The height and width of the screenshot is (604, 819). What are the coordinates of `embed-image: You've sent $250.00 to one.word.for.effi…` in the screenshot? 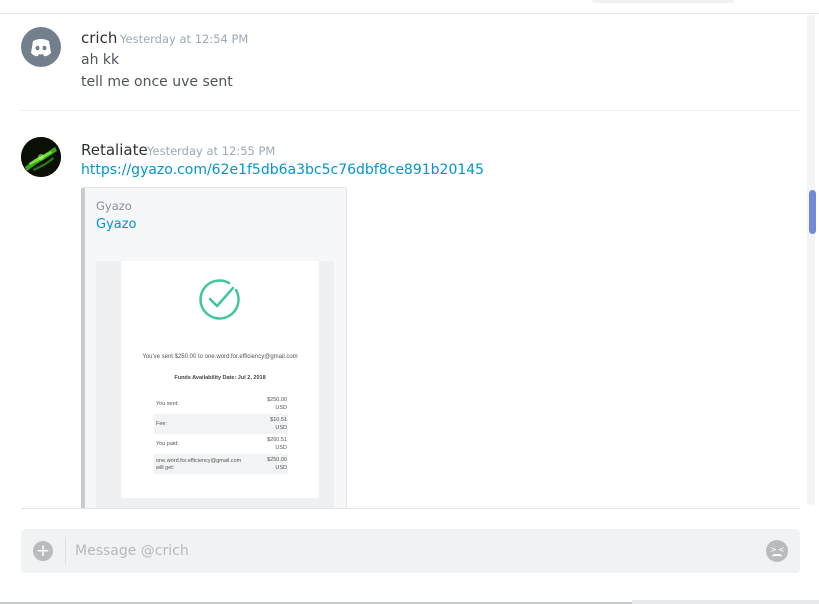 It's located at (215, 384).